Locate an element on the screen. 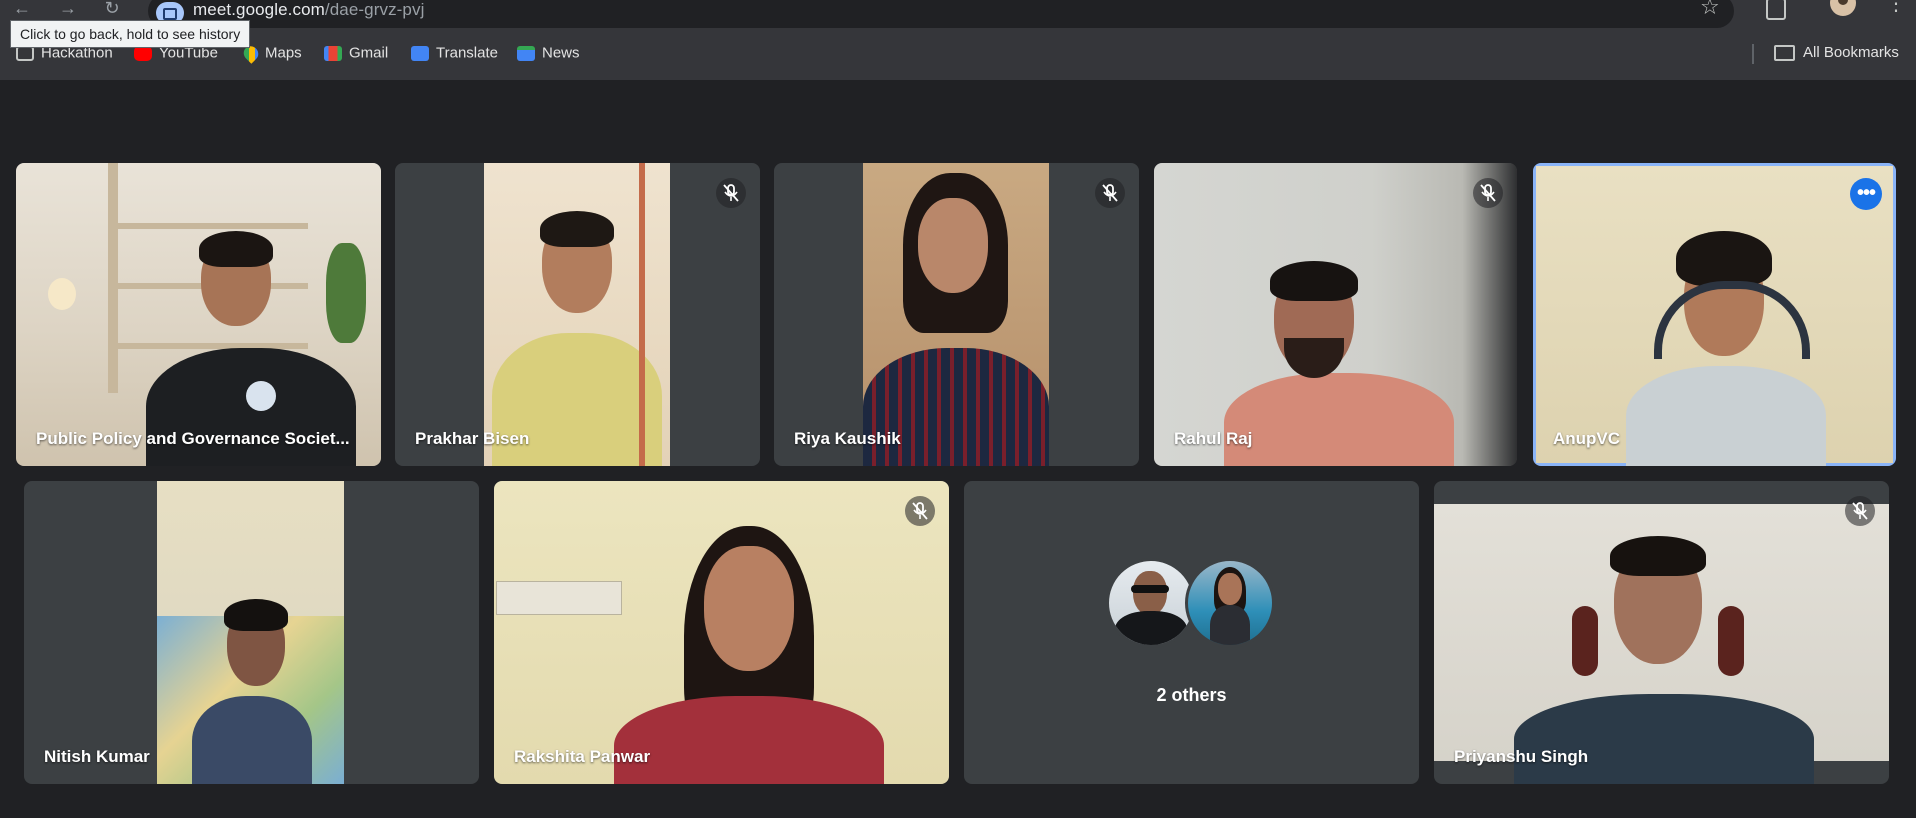 The width and height of the screenshot is (1916, 818). reload-button: ↻ is located at coordinates (112, 10).